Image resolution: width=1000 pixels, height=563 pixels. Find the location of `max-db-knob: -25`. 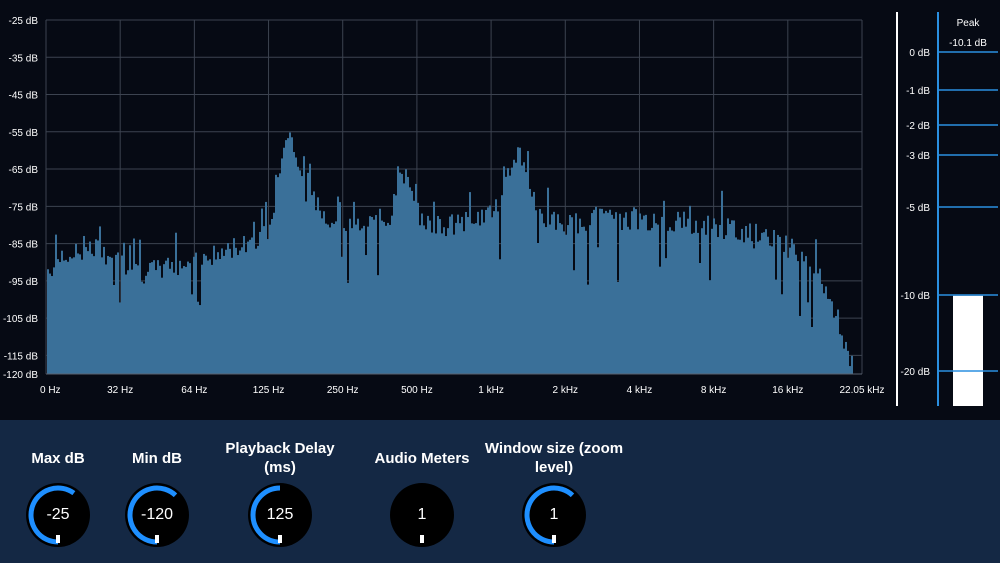

max-db-knob: -25 is located at coordinates (58, 515).